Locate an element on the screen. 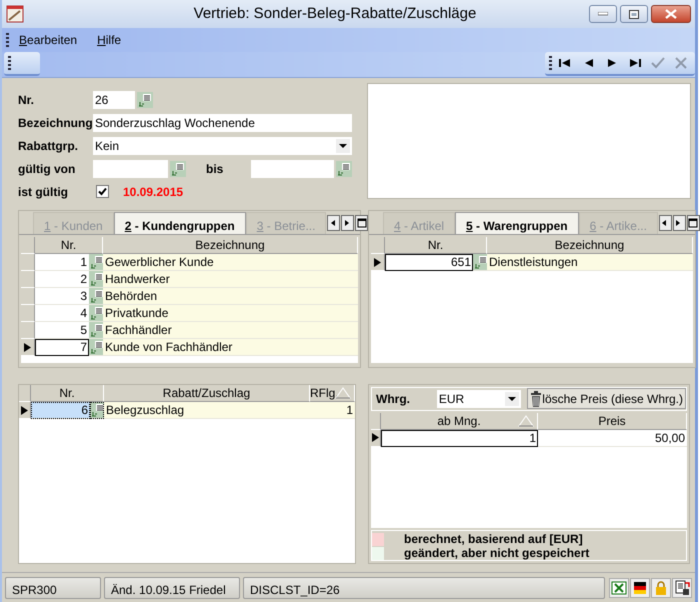  lock-icon is located at coordinates (661, 588).